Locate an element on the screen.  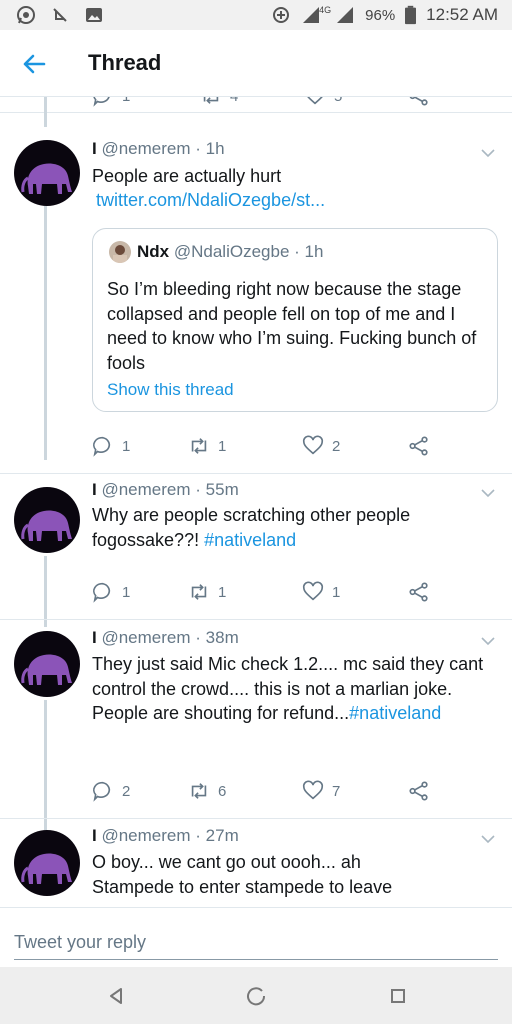
nav-recents-icon is located at coordinates (398, 996).